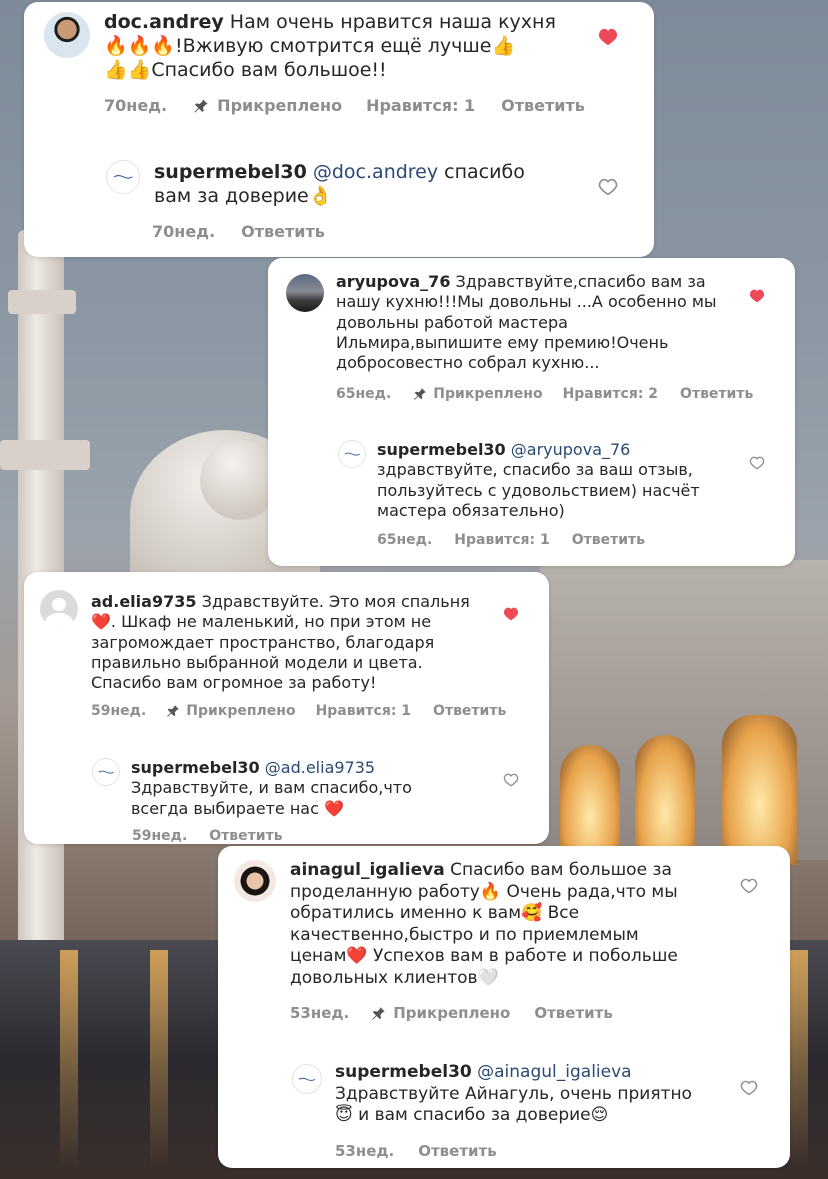 This screenshot has width=828, height=1179. Describe the element at coordinates (759, 790) in the screenshot. I see `lit-arch` at that location.